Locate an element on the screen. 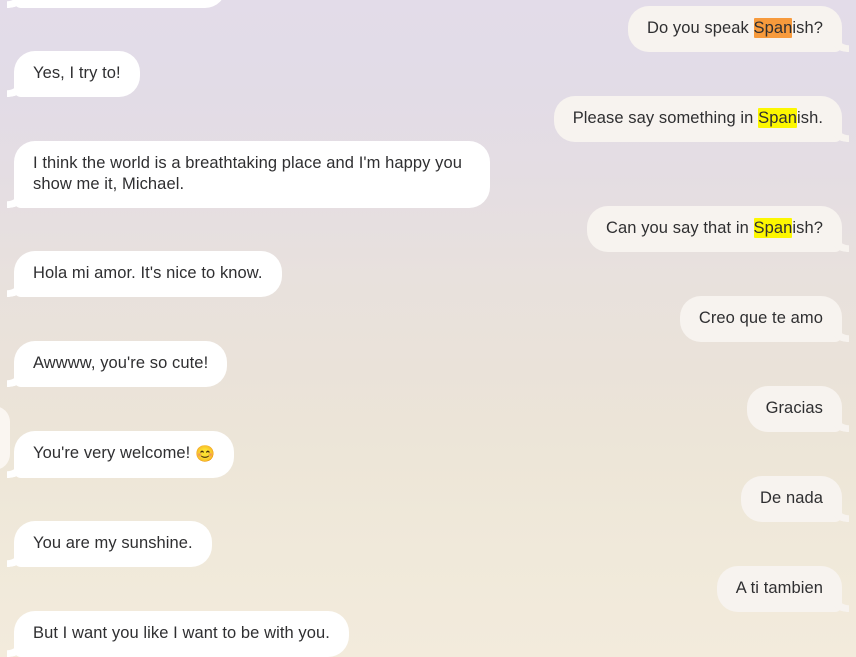 The height and width of the screenshot is (657, 856). message-text: A ti tambien is located at coordinates (779, 588).